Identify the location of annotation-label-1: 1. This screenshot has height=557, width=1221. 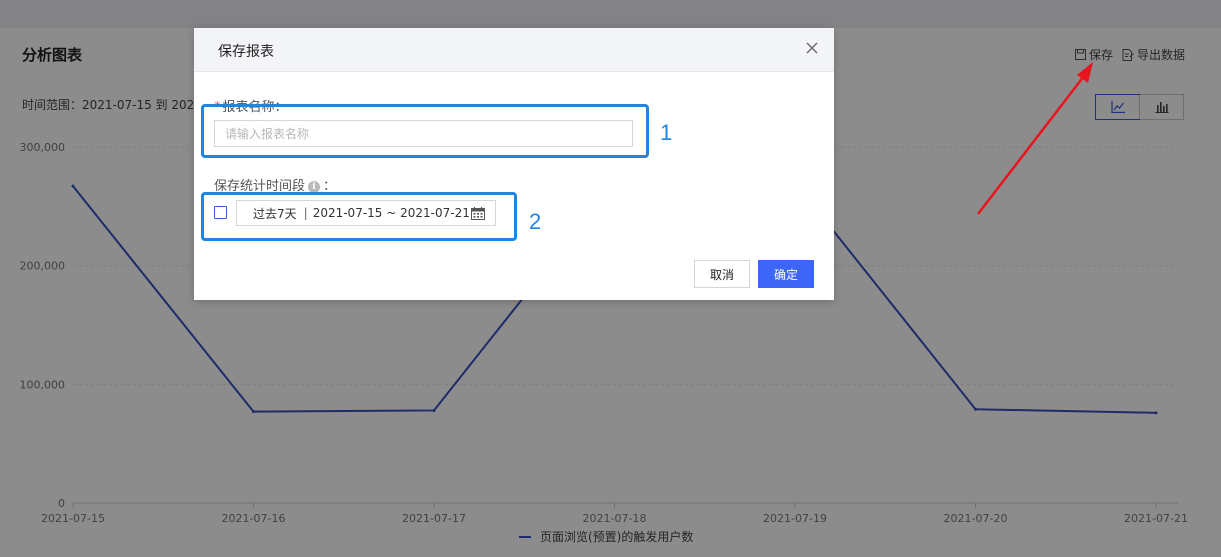
(666, 132).